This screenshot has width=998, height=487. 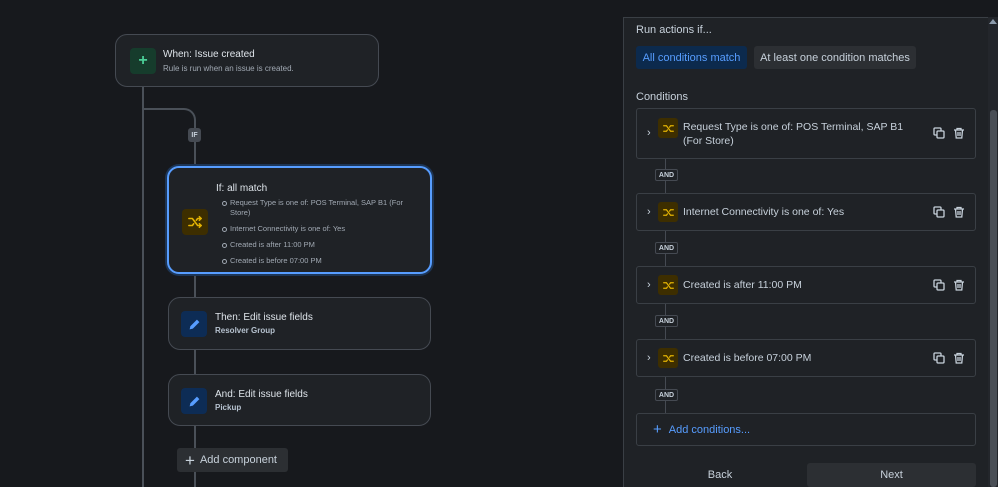 I want to click on flow-line-then, so click(x=195, y=285).